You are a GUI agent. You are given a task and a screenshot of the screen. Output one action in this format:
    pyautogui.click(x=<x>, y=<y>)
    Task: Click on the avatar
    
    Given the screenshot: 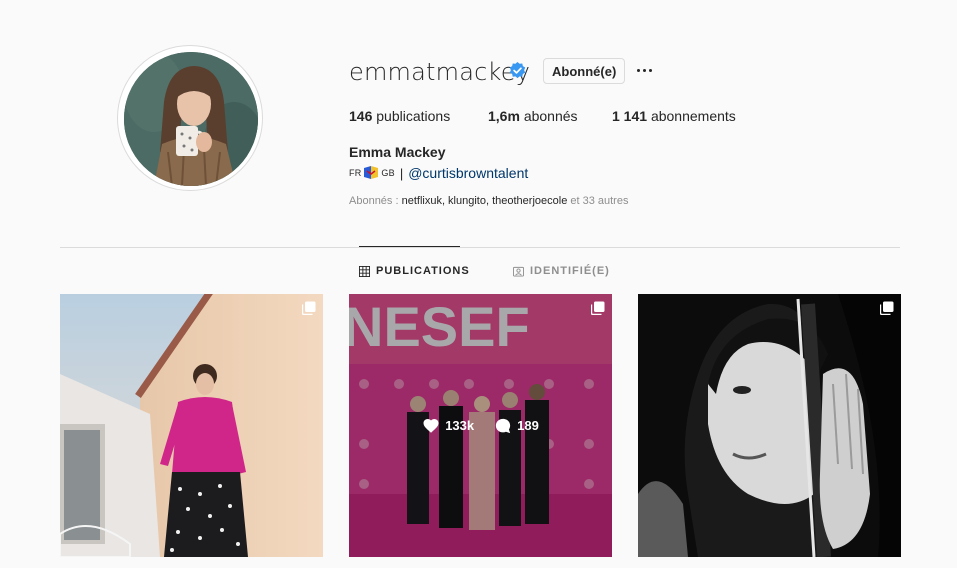 What is the action you would take?
    pyautogui.click(x=191, y=119)
    